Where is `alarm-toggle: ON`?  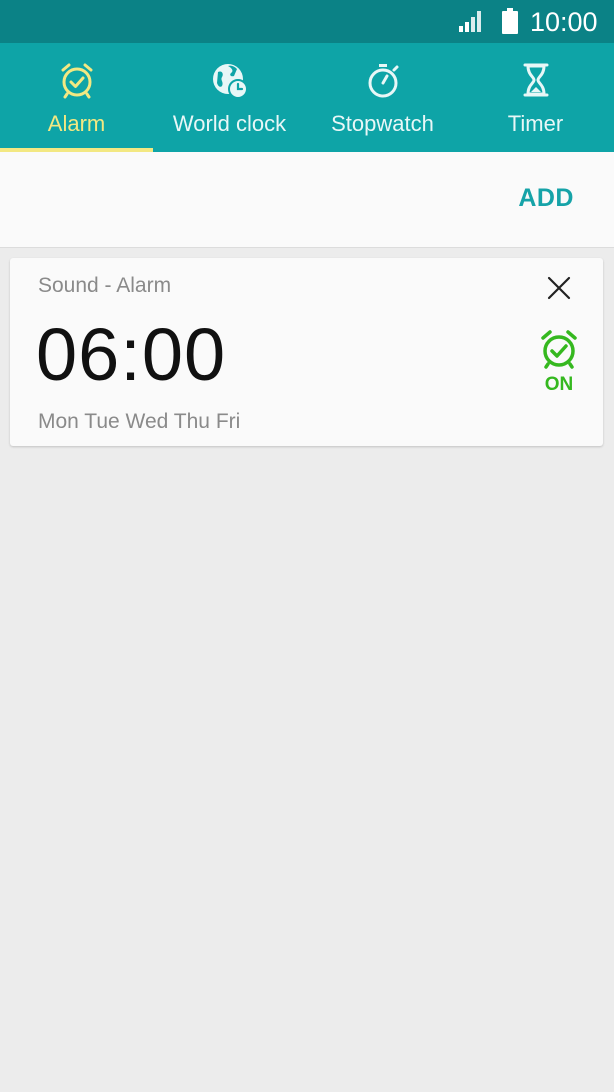 alarm-toggle: ON is located at coordinates (559, 364).